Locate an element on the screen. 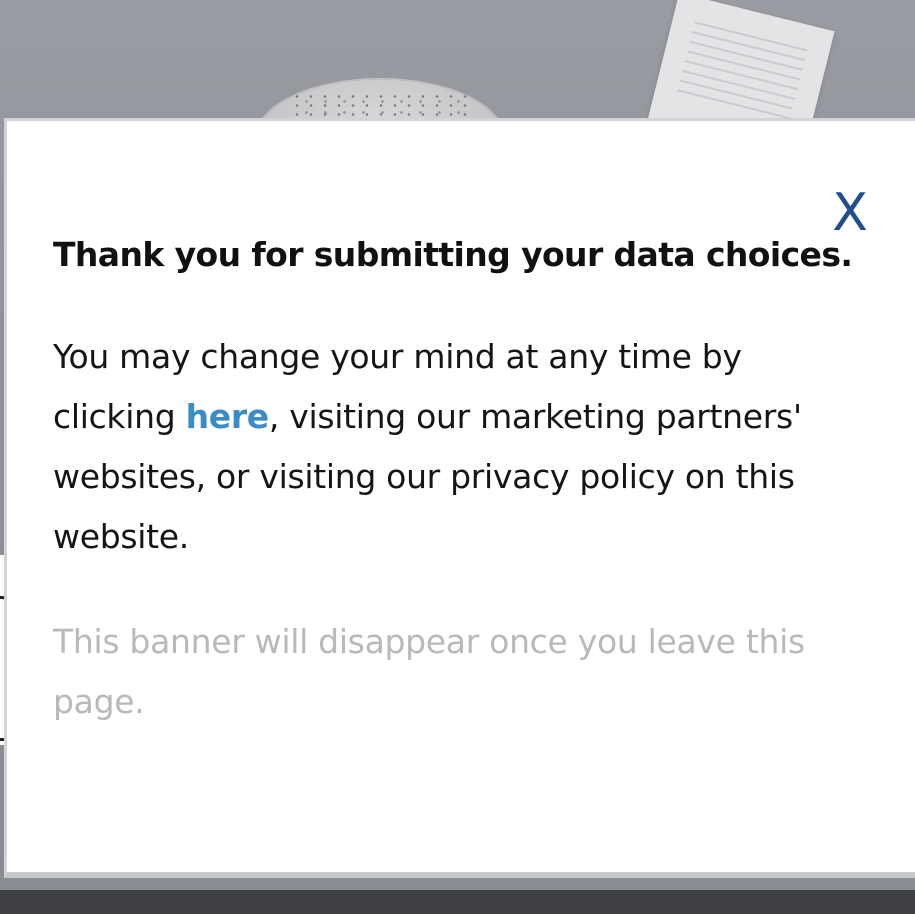  background-bowl-speckle is located at coordinates (380, 105).